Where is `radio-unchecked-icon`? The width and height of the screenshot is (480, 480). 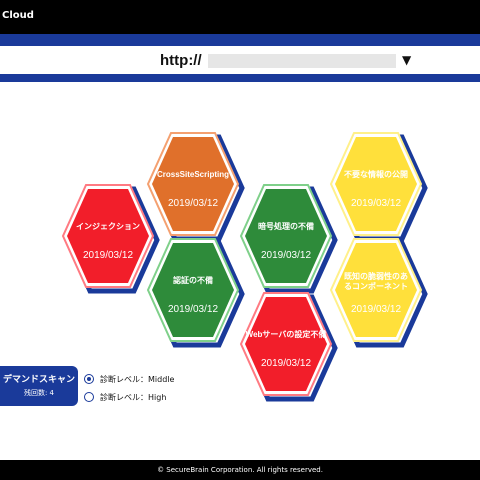
radio-unchecked-icon is located at coordinates (89, 397).